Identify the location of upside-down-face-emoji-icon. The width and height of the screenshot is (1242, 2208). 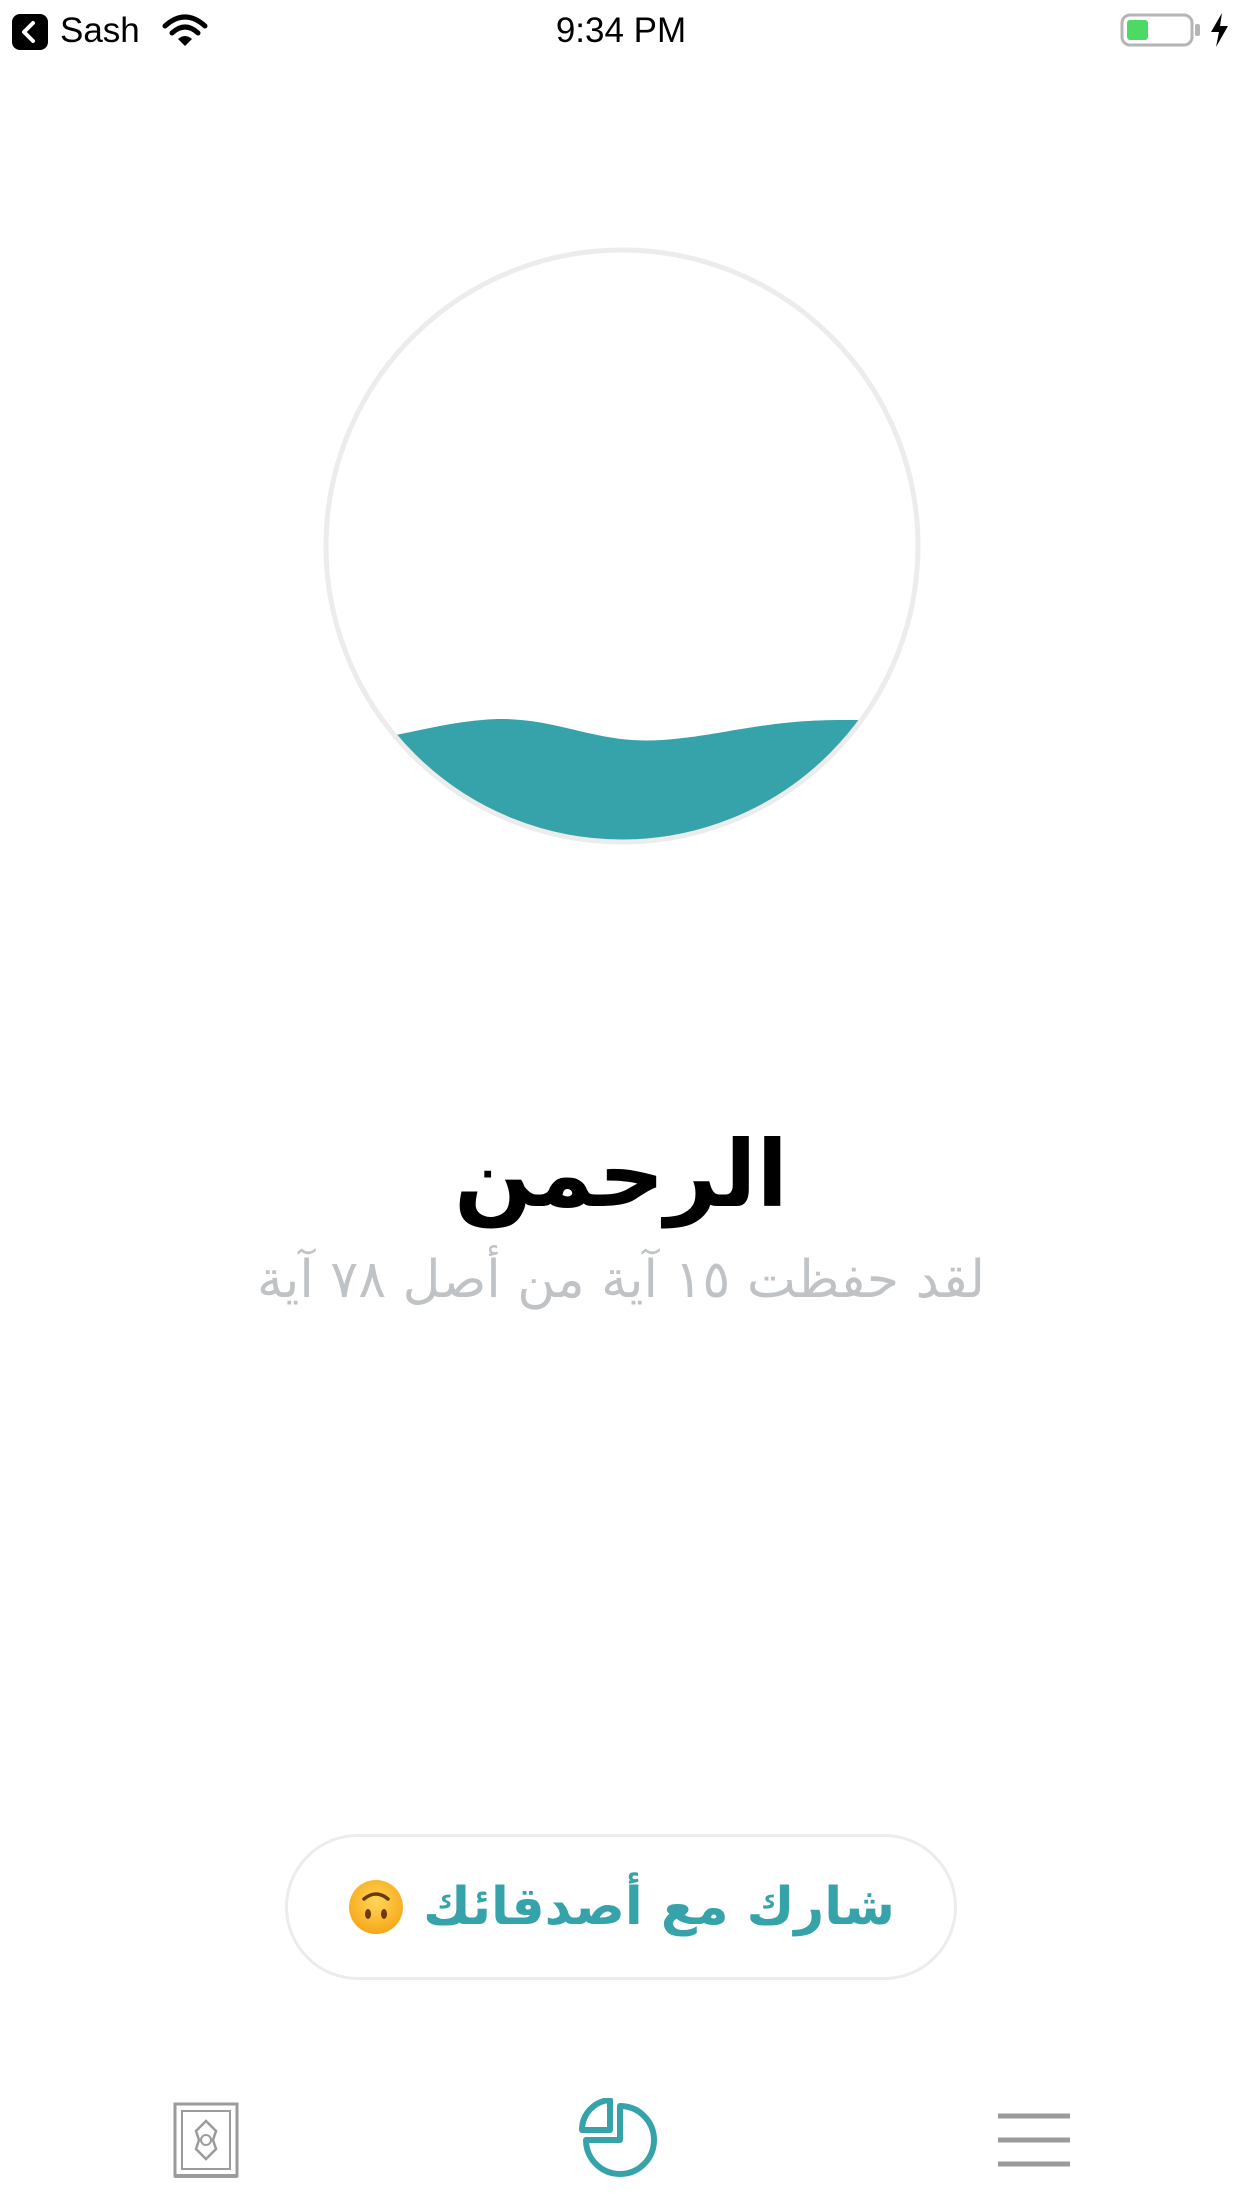
(376, 1907).